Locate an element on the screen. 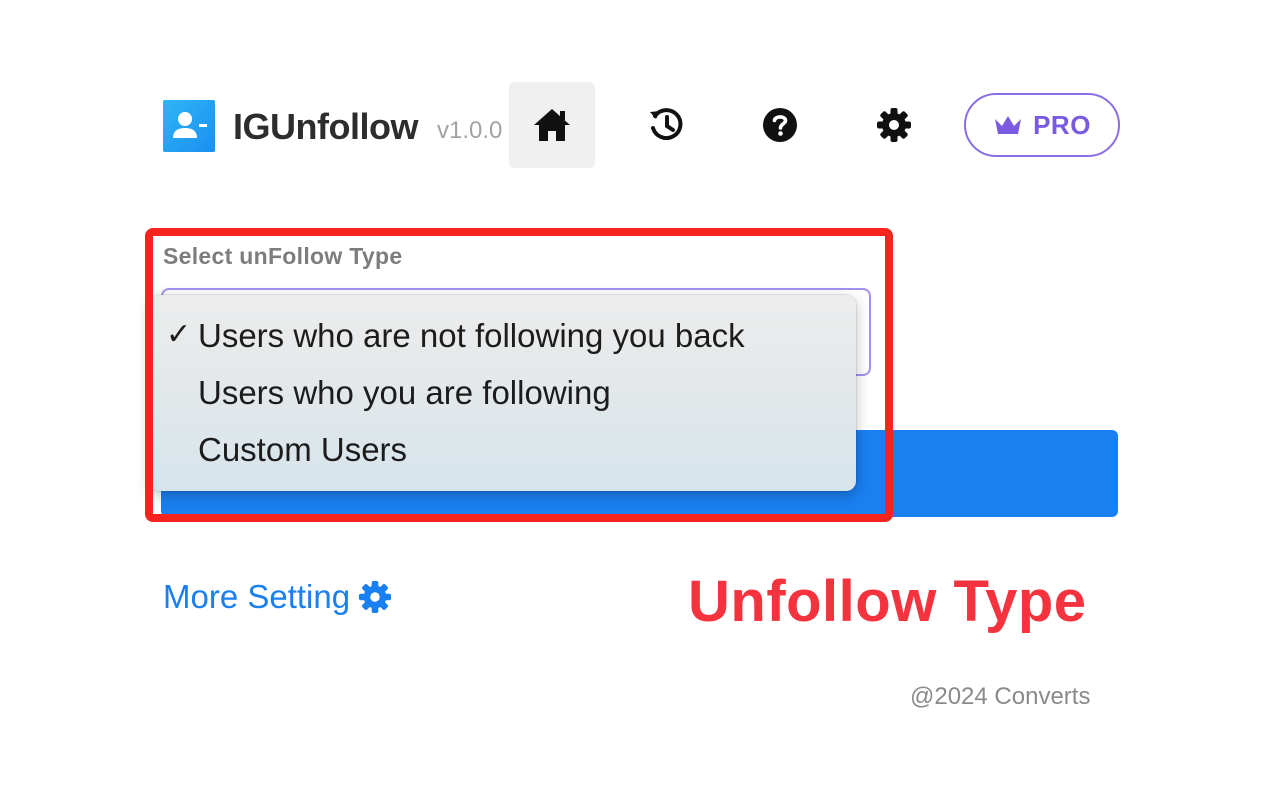 The image size is (1280, 800). crown-icon is located at coordinates (1008, 125).